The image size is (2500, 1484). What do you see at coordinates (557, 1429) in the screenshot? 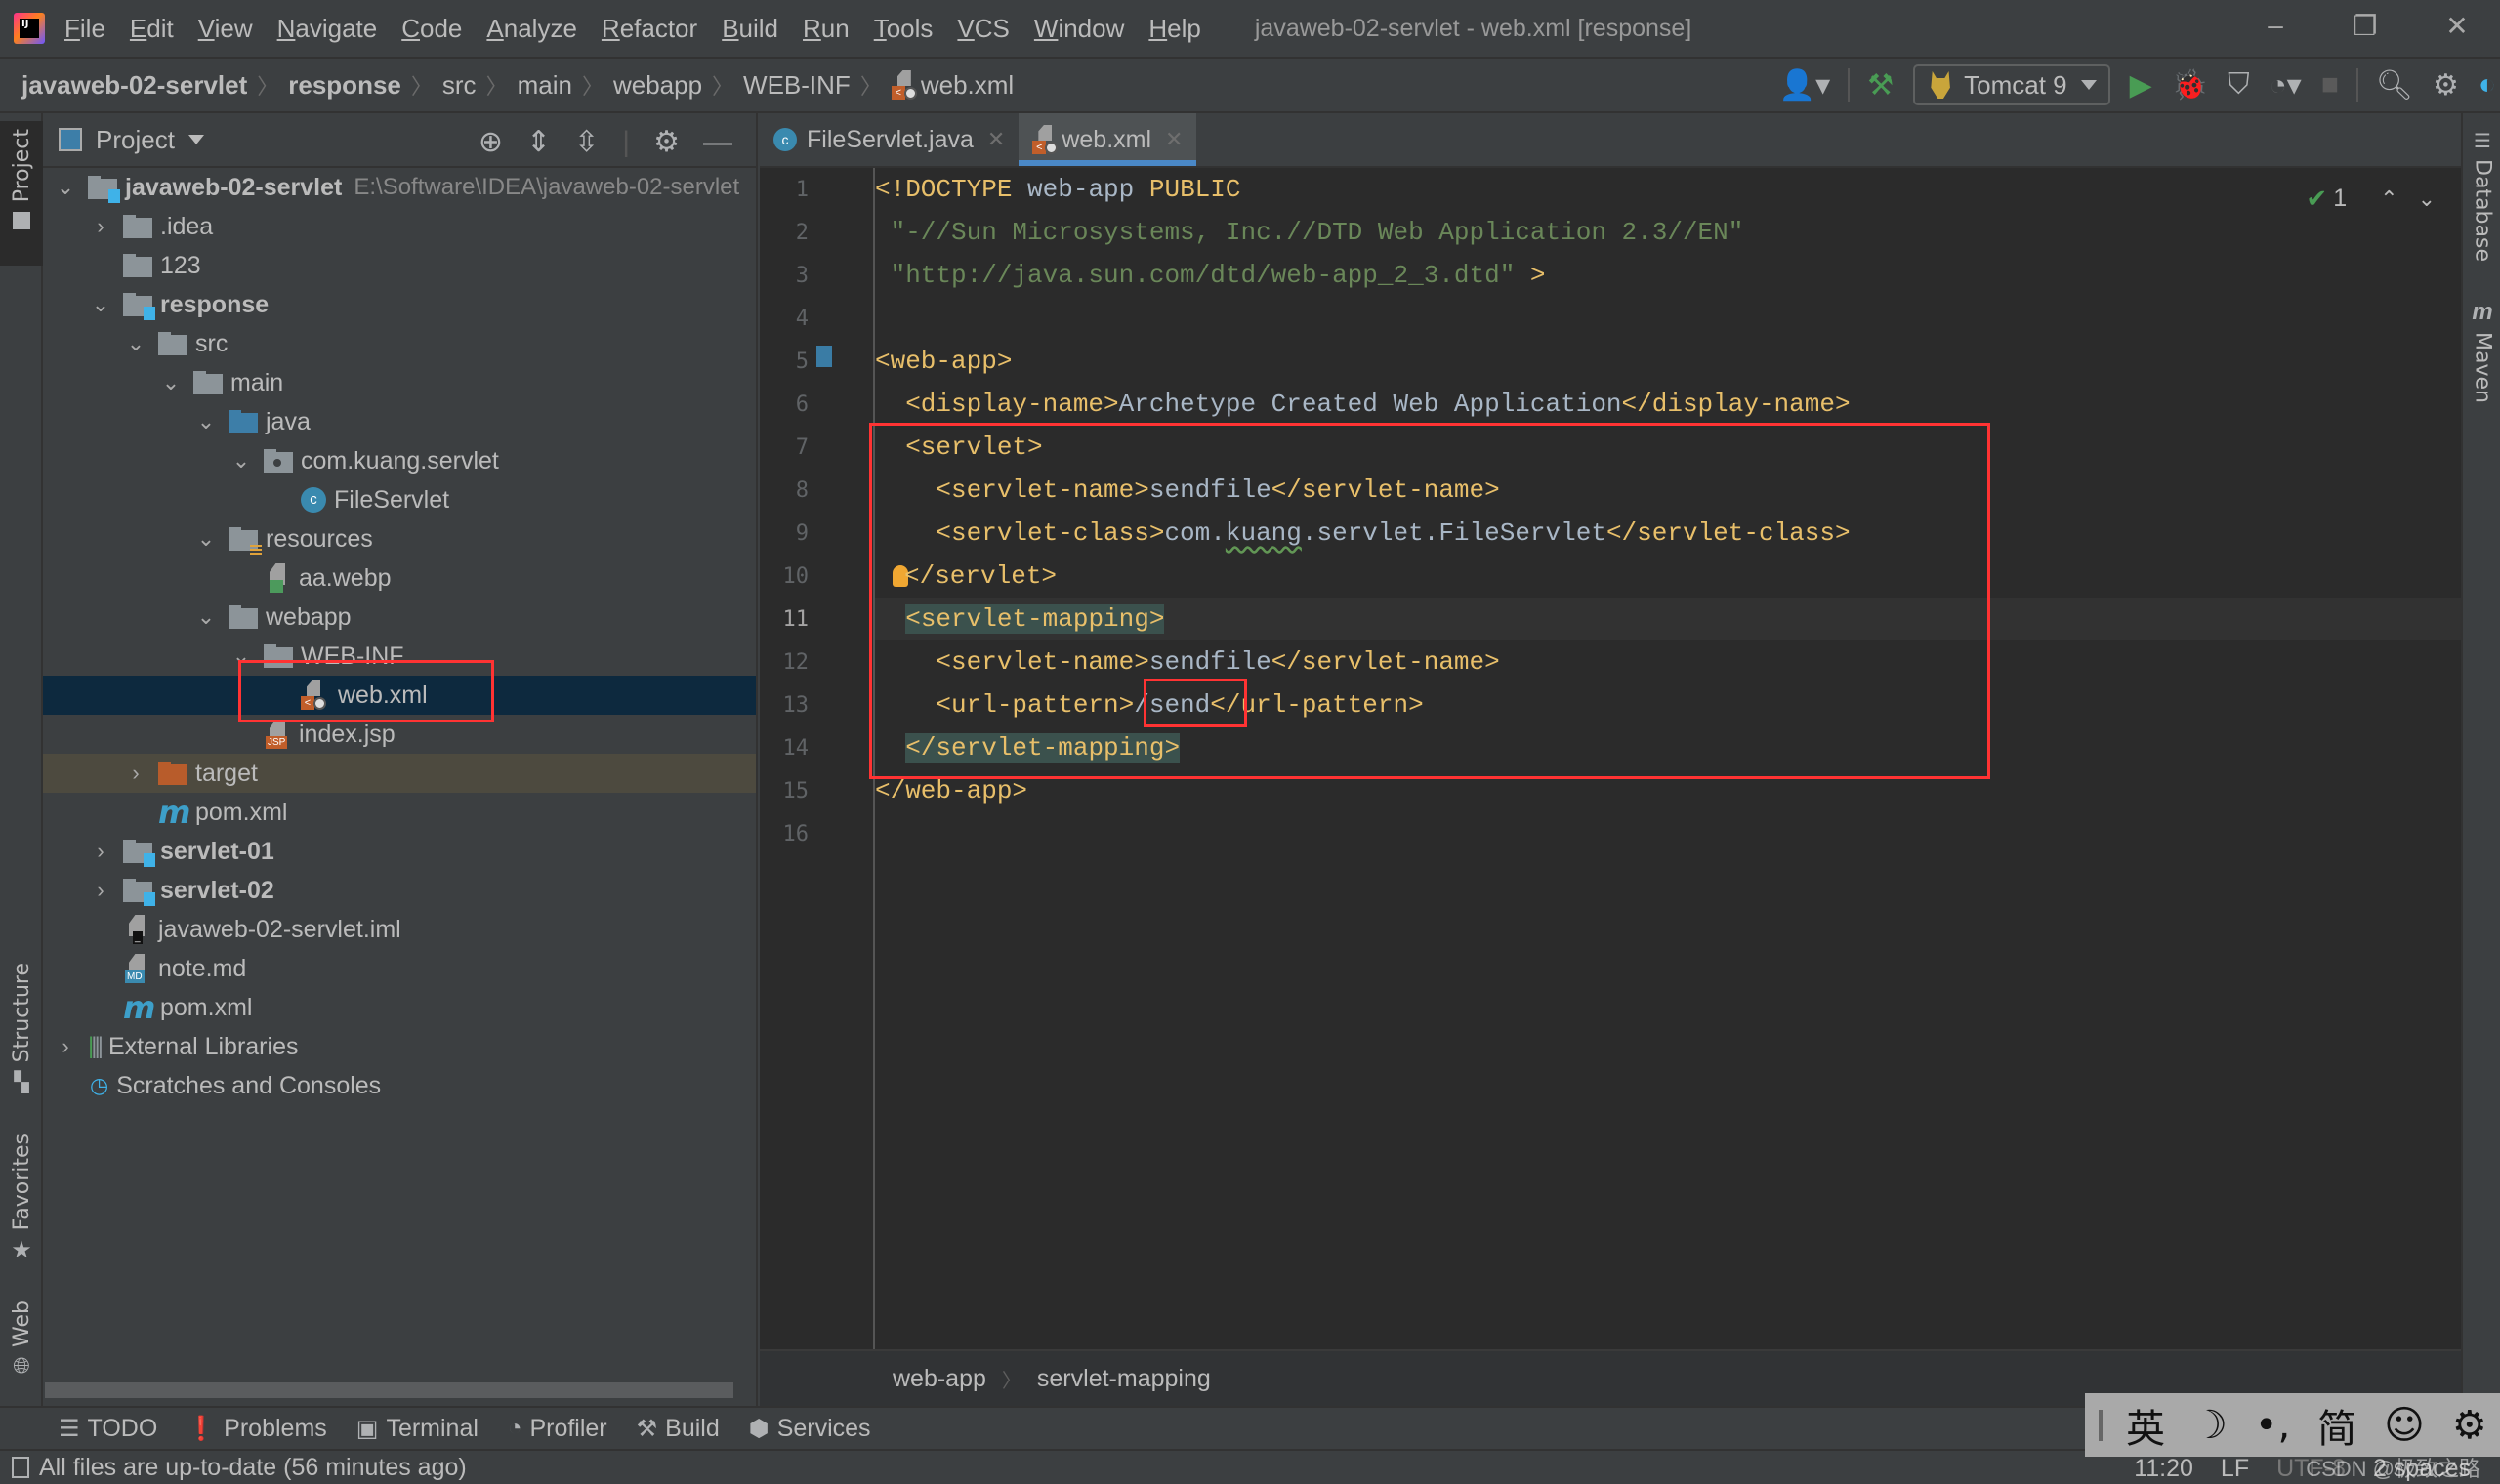
I see `tool-button-profiler: ◔ Profiler` at bounding box center [557, 1429].